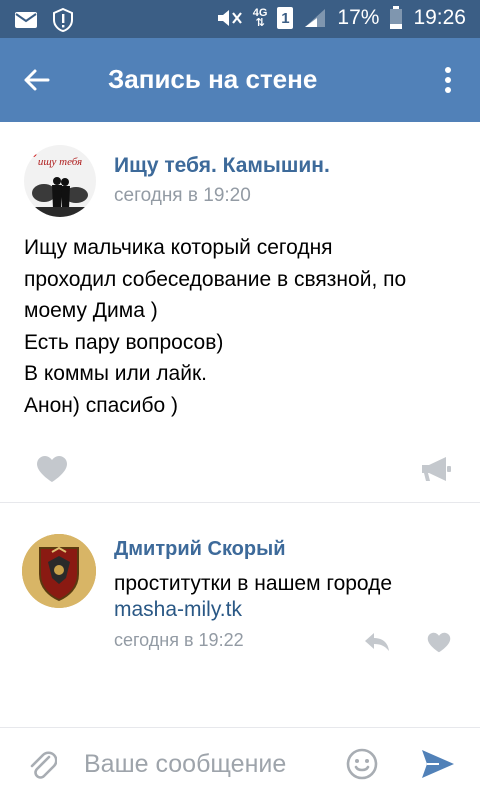  I want to click on send-icon, so click(438, 764).